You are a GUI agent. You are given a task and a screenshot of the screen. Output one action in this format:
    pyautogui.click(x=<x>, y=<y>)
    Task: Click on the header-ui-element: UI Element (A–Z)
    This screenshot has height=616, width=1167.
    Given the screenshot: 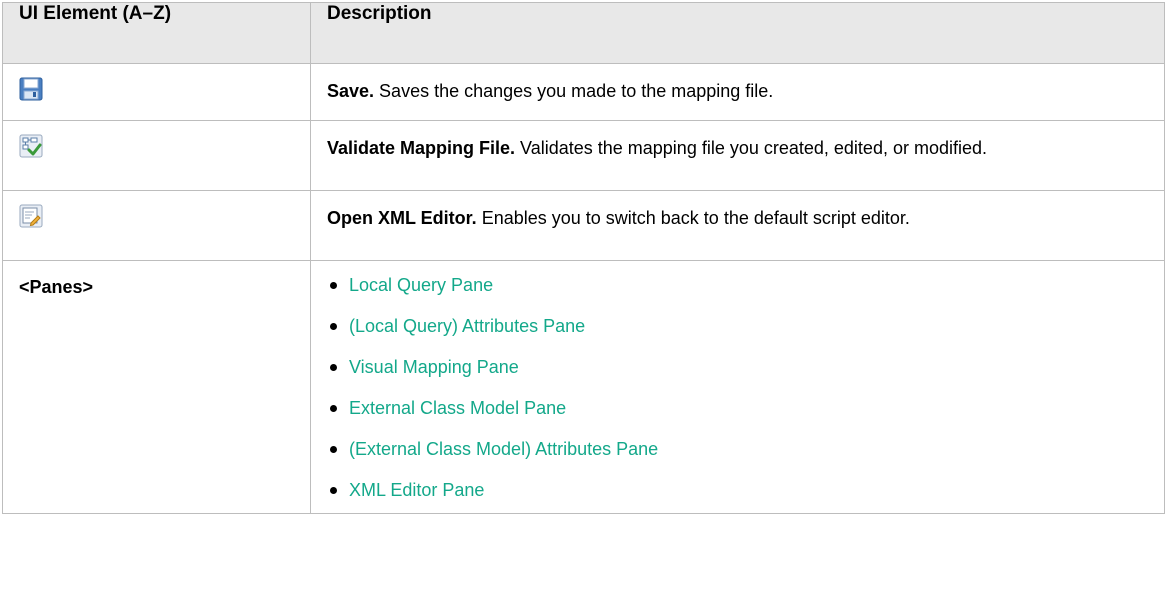 What is the action you would take?
    pyautogui.click(x=156, y=33)
    